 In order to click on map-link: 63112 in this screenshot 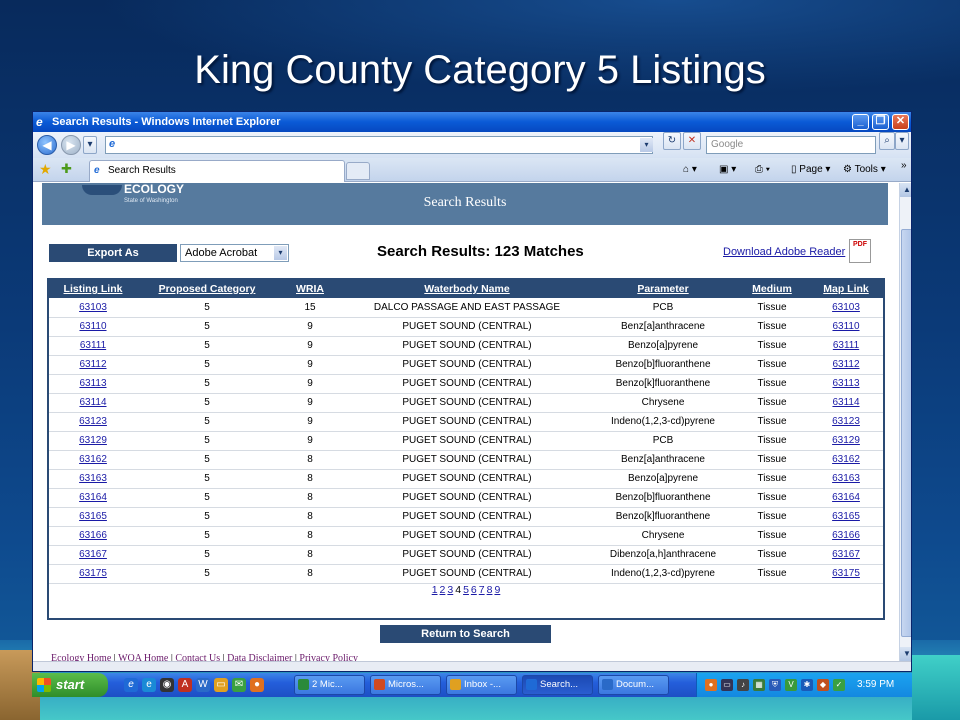, I will do `click(846, 365)`.